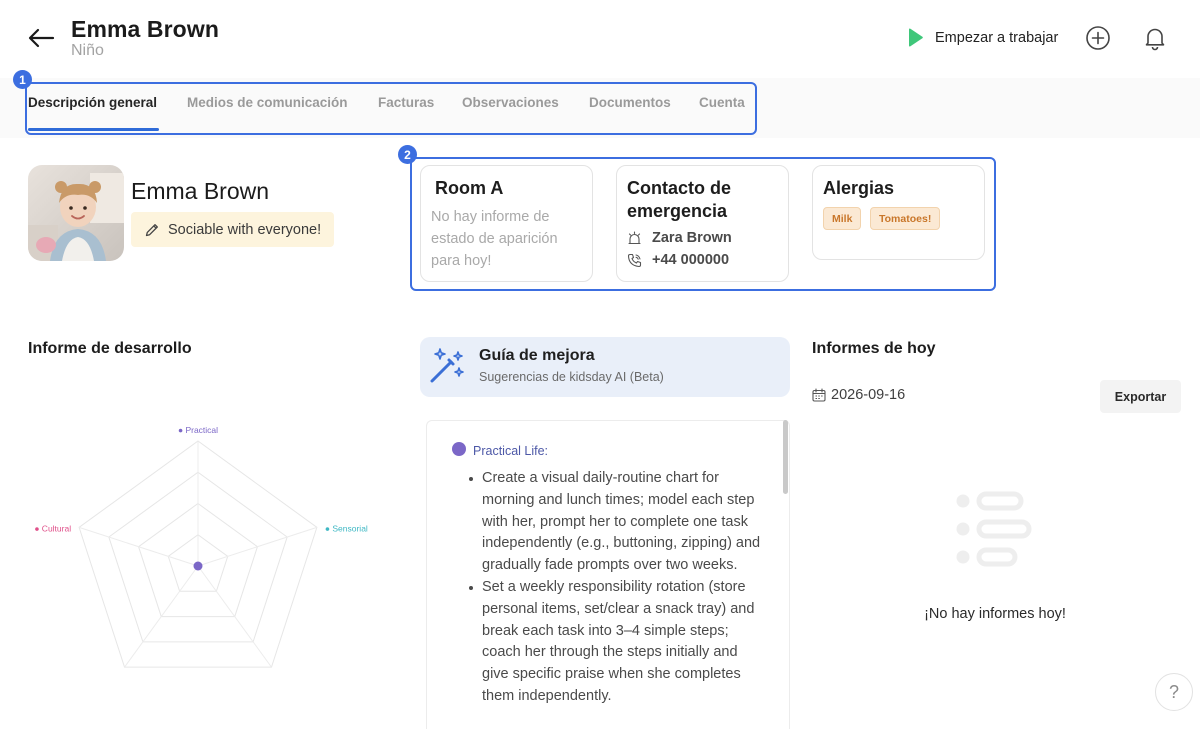 Image resolution: width=1200 pixels, height=729 pixels. I want to click on play-icon, so click(916, 37).